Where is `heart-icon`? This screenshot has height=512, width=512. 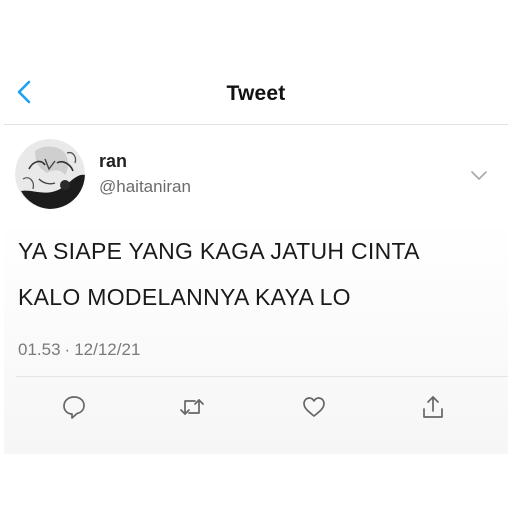
heart-icon is located at coordinates (314, 407).